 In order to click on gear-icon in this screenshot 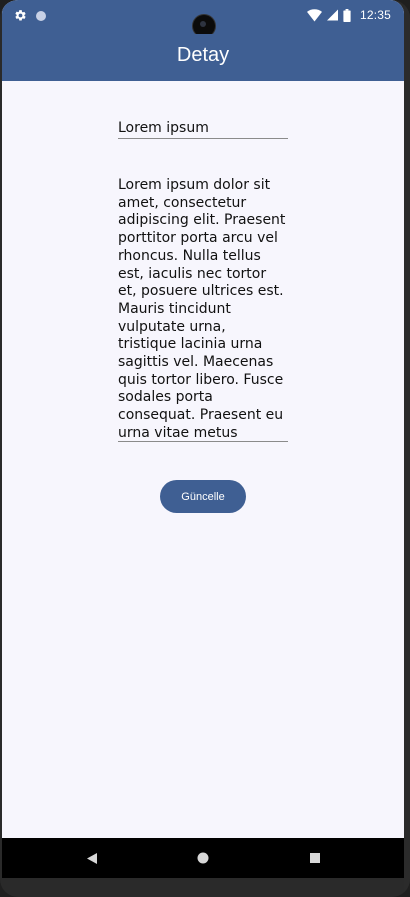, I will do `click(20, 15)`.